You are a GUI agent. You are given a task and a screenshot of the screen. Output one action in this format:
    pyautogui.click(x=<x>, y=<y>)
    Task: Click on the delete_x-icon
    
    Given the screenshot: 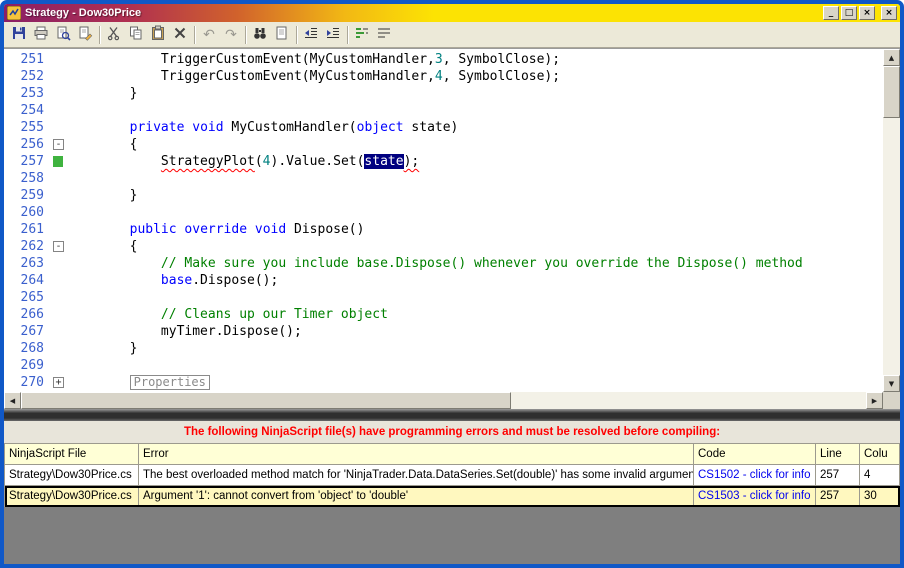 What is the action you would take?
    pyautogui.click(x=180, y=34)
    